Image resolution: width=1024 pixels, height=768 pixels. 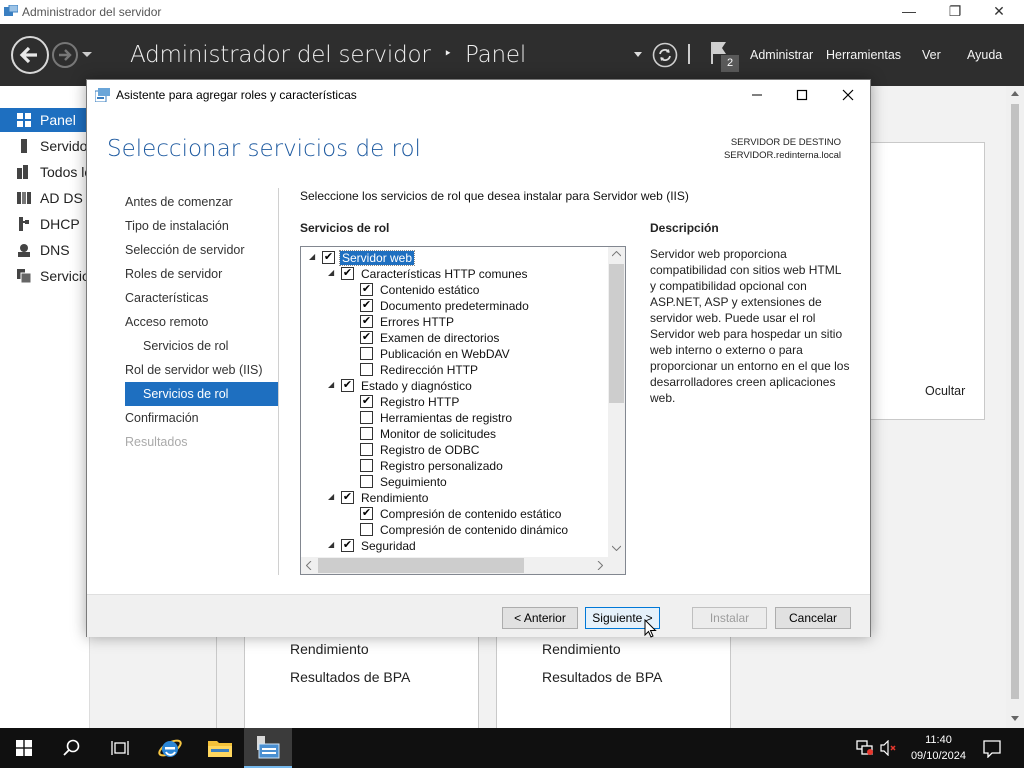 I want to click on tree-item: ✔ Examen de directorios, so click(x=451, y=338).